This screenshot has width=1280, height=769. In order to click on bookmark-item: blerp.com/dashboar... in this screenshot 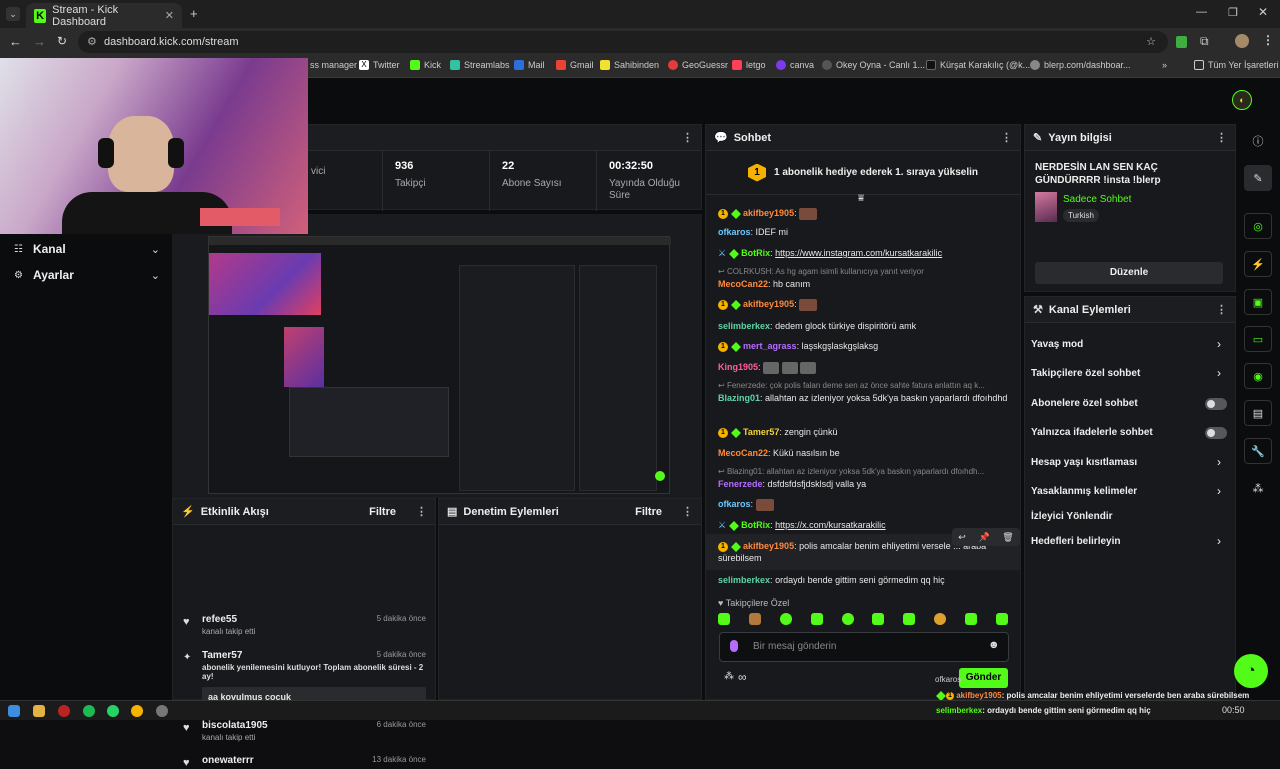, I will do `click(1080, 65)`.